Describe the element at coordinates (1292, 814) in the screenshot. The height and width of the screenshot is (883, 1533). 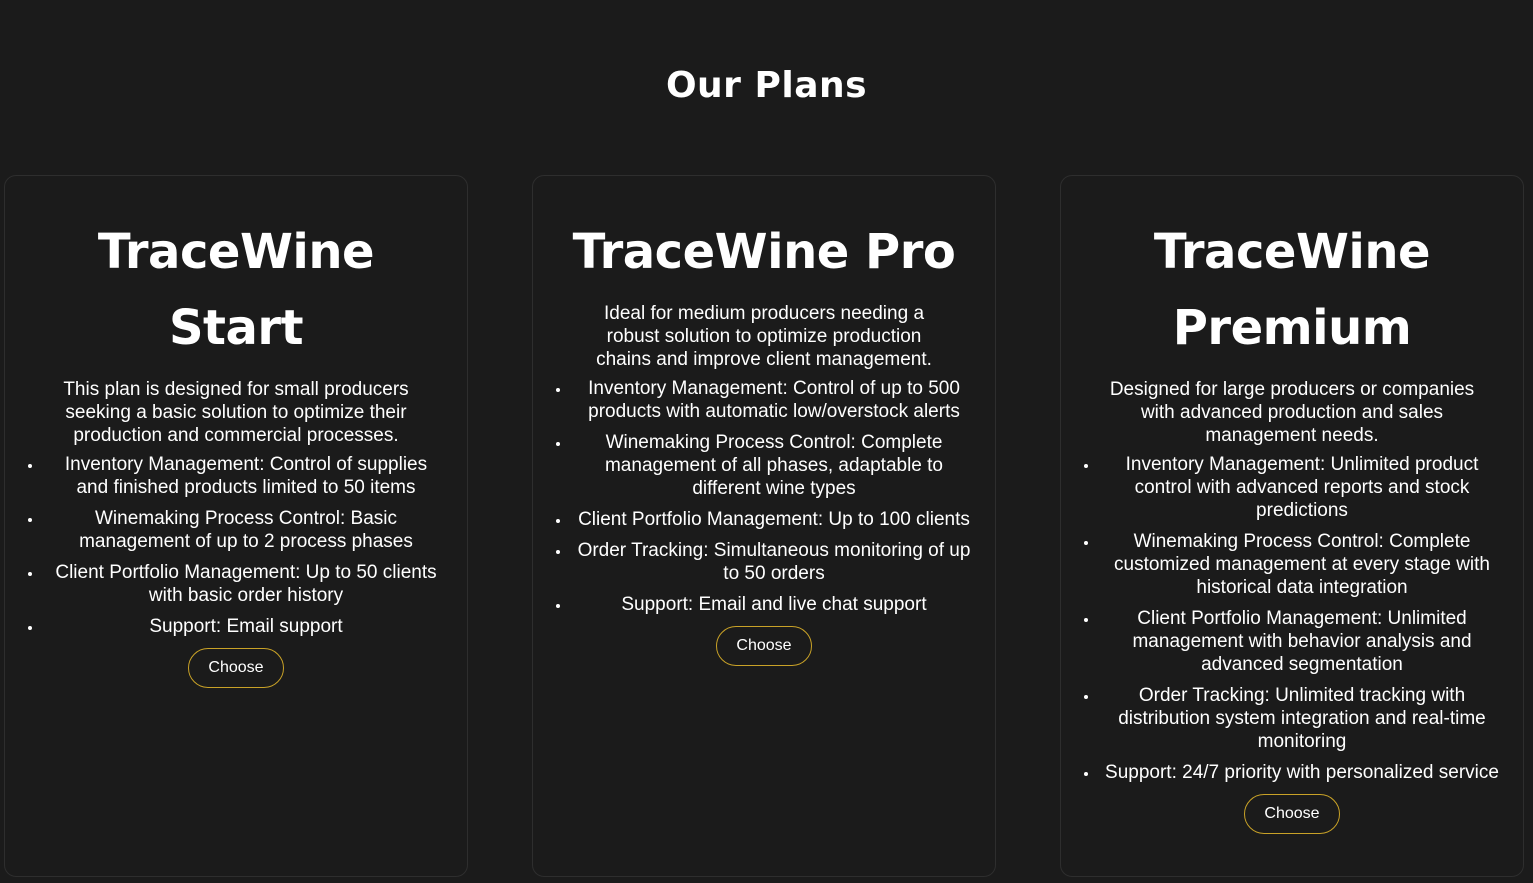
I see `choose-button-premium: Choose` at that location.